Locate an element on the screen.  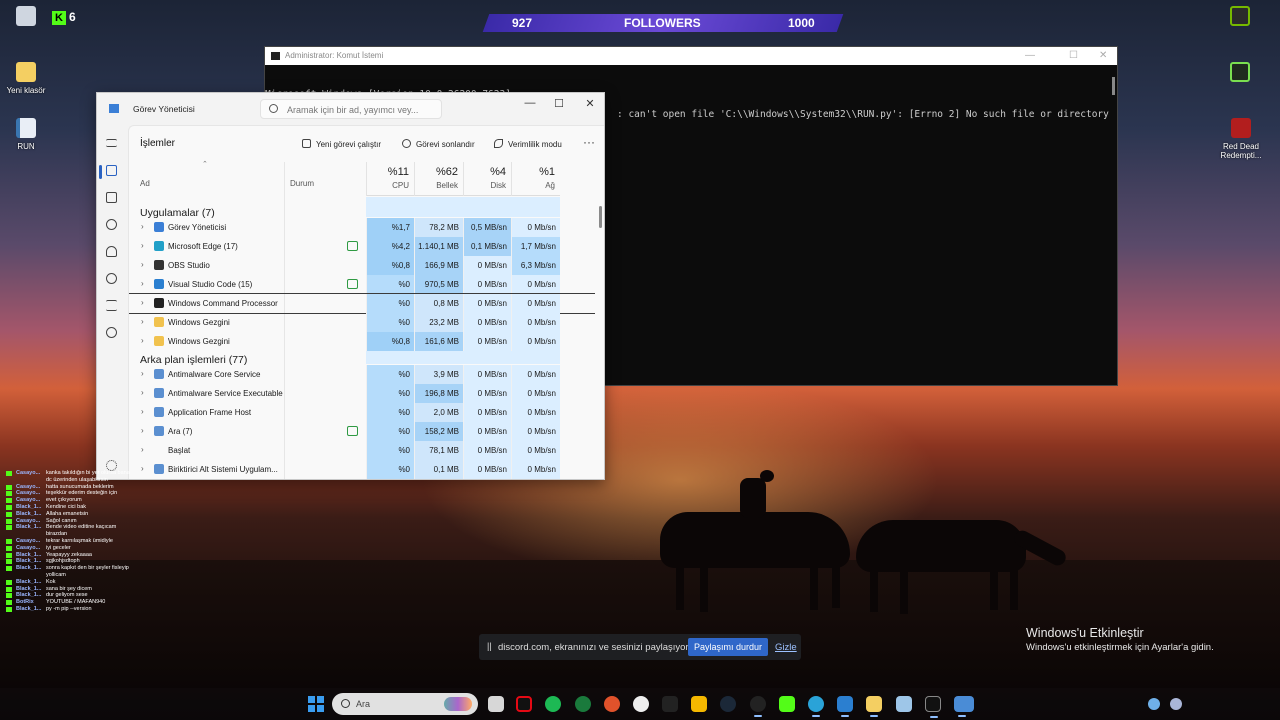
netflix-icon is located at coordinates (524, 704).